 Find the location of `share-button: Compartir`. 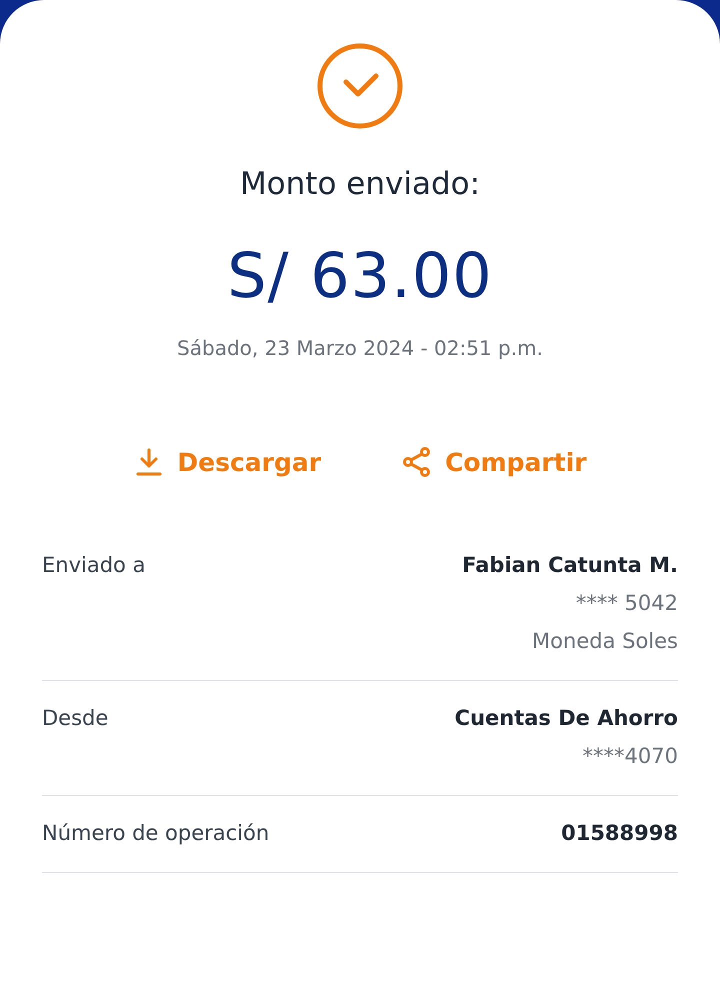

share-button: Compartir is located at coordinates (494, 462).